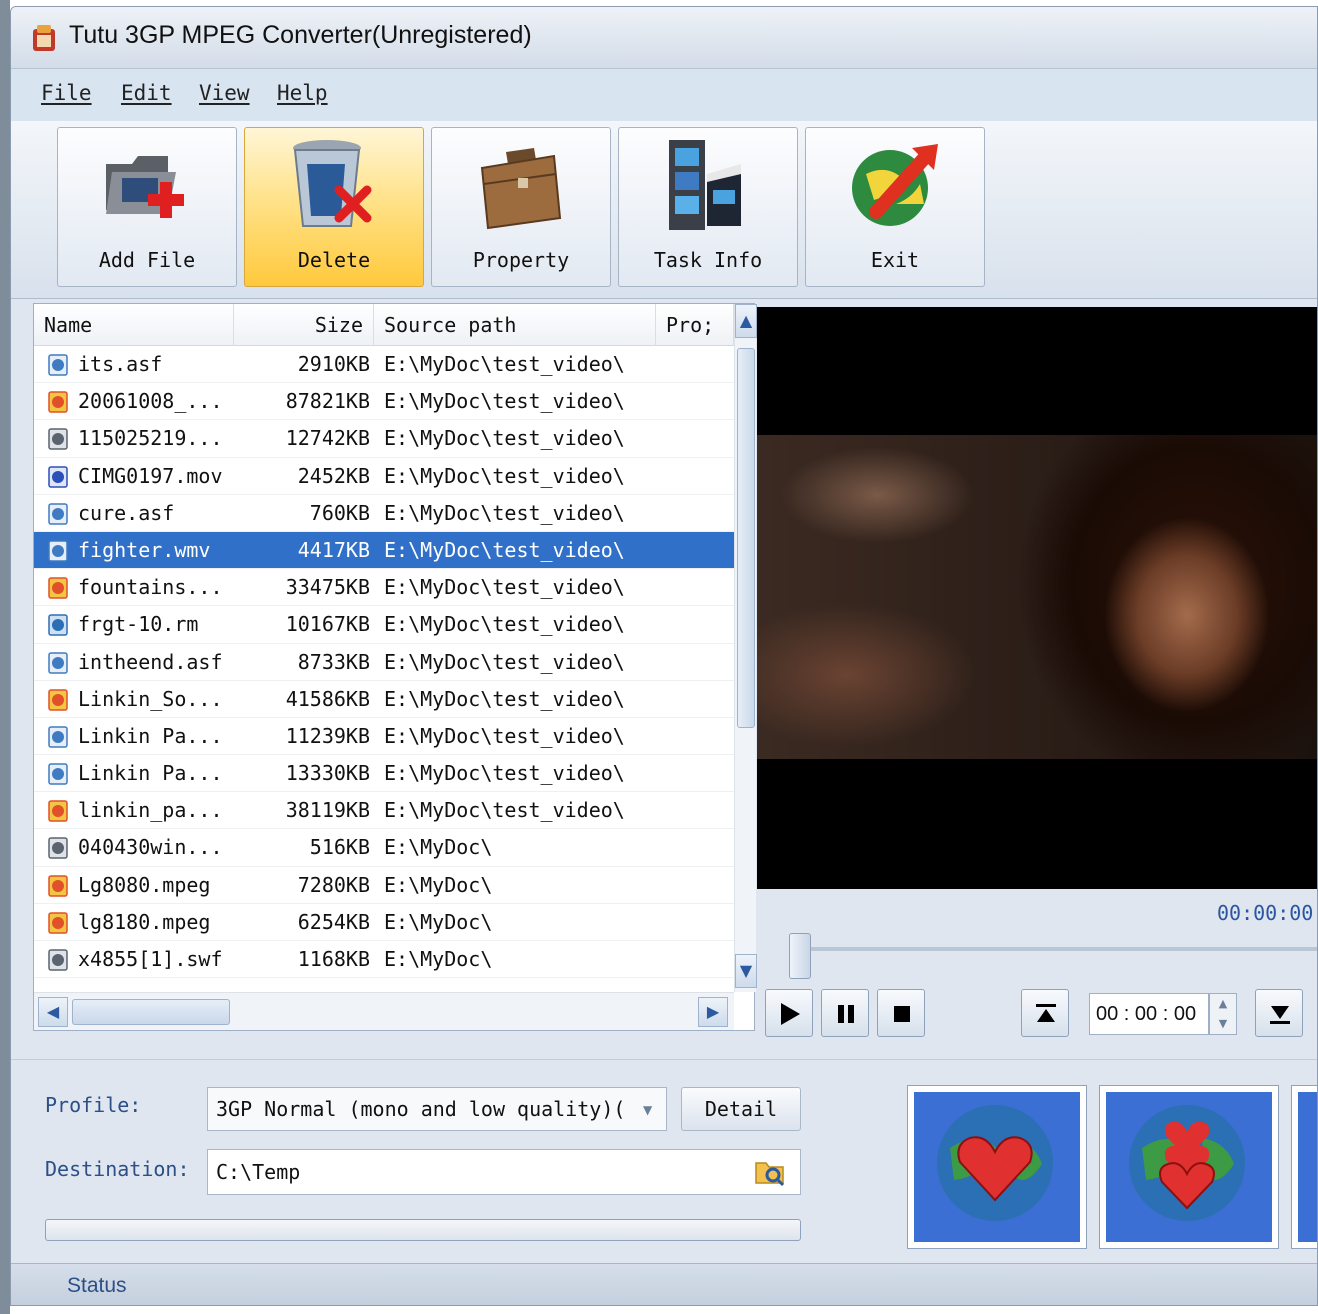  Describe the element at coordinates (713, 1012) in the screenshot. I see `scroll-right-button: ▶` at that location.